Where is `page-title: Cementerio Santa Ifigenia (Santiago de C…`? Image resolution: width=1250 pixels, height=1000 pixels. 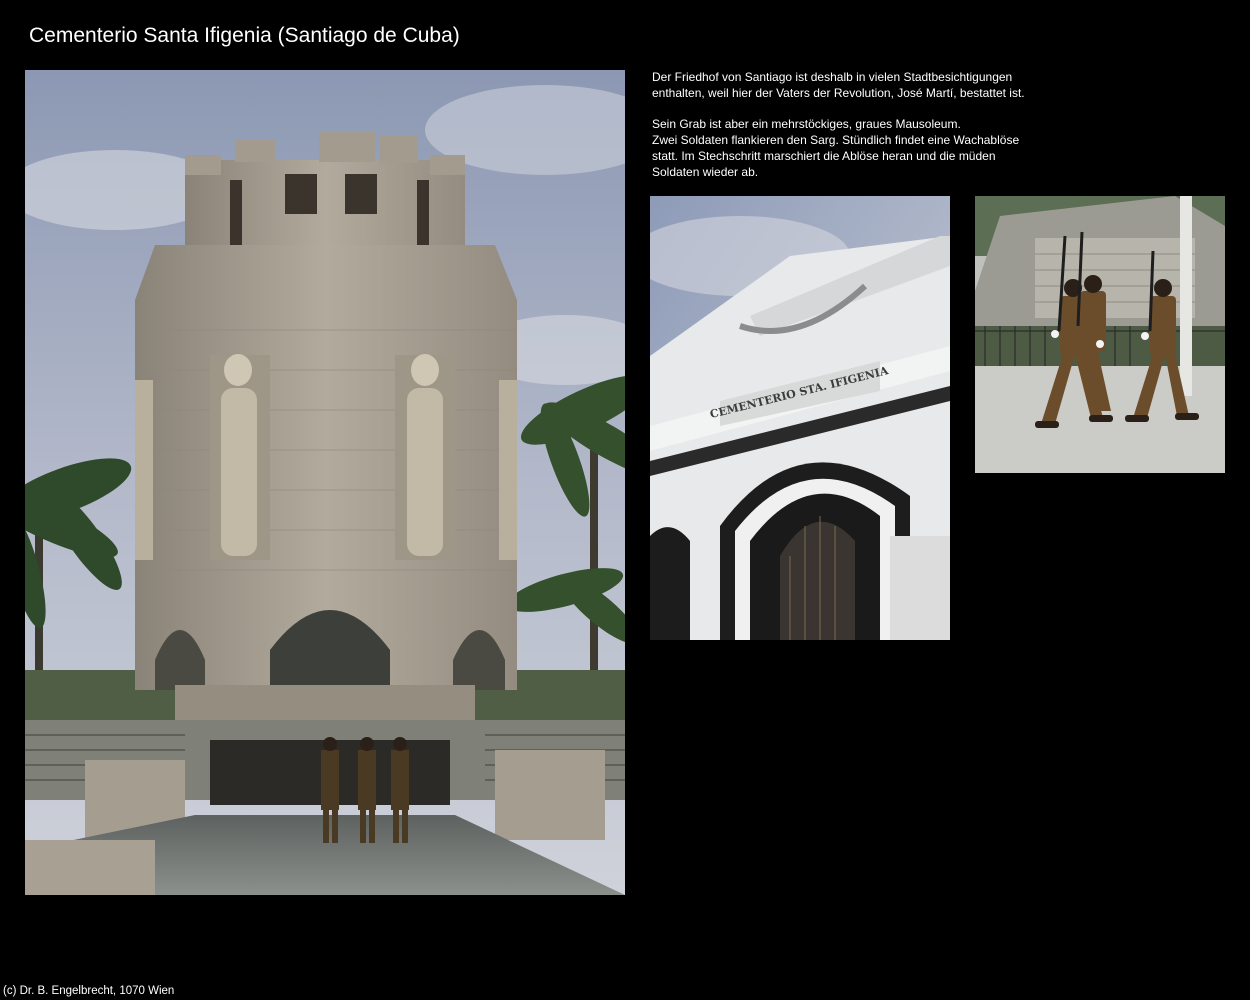 page-title: Cementerio Santa Ifigenia (Santiago de C… is located at coordinates (244, 35).